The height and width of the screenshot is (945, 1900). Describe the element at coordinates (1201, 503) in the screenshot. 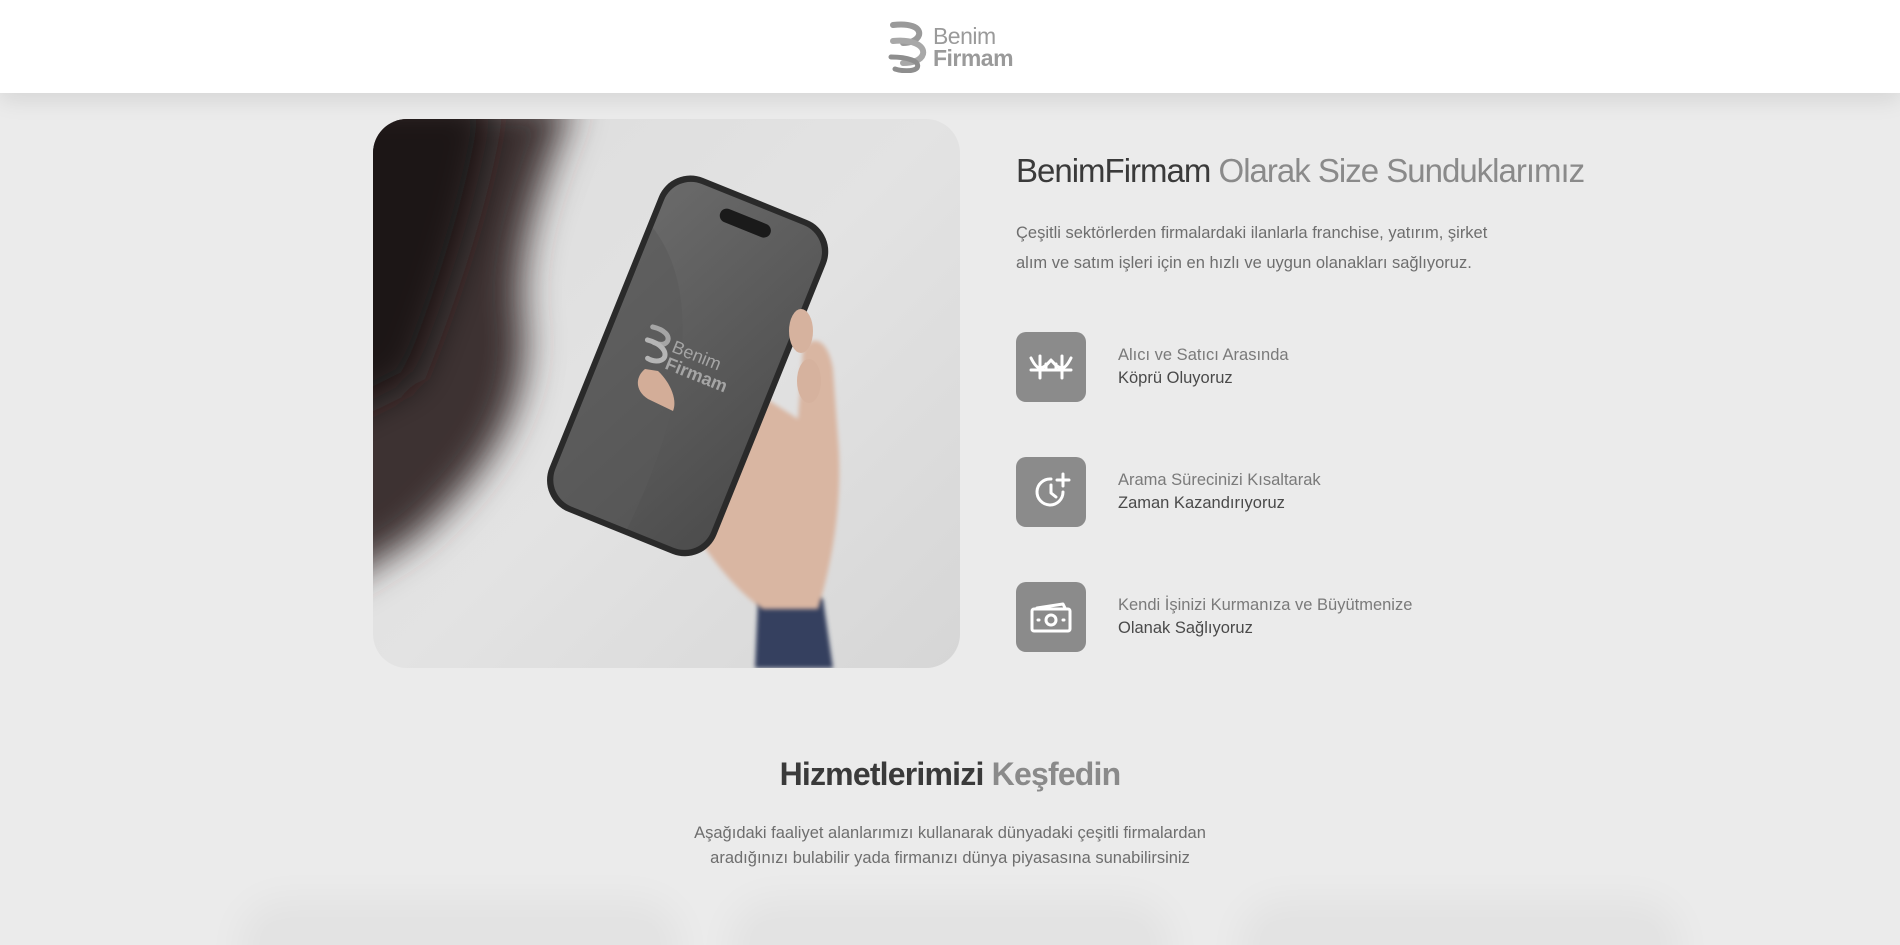

I see `feature-line2: Zaman Kazandırıyoruz` at that location.